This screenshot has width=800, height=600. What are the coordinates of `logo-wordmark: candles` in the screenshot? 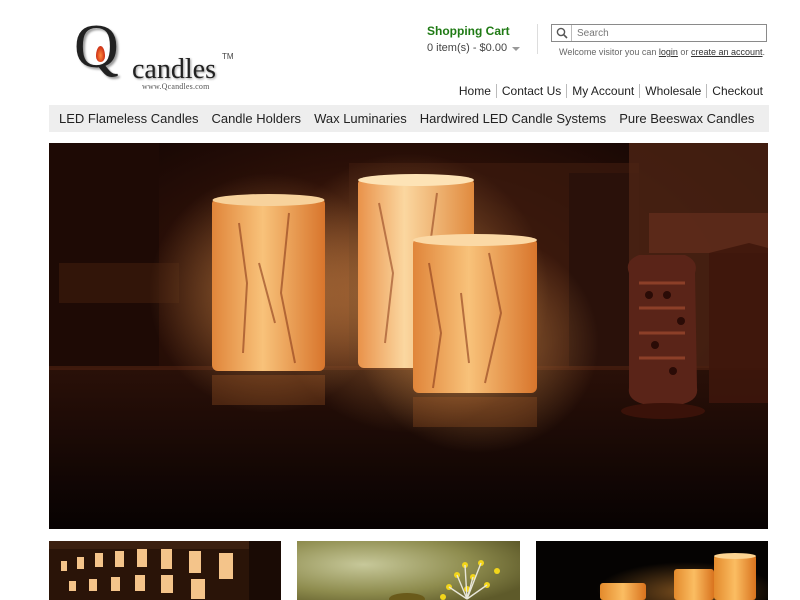 It's located at (174, 69).